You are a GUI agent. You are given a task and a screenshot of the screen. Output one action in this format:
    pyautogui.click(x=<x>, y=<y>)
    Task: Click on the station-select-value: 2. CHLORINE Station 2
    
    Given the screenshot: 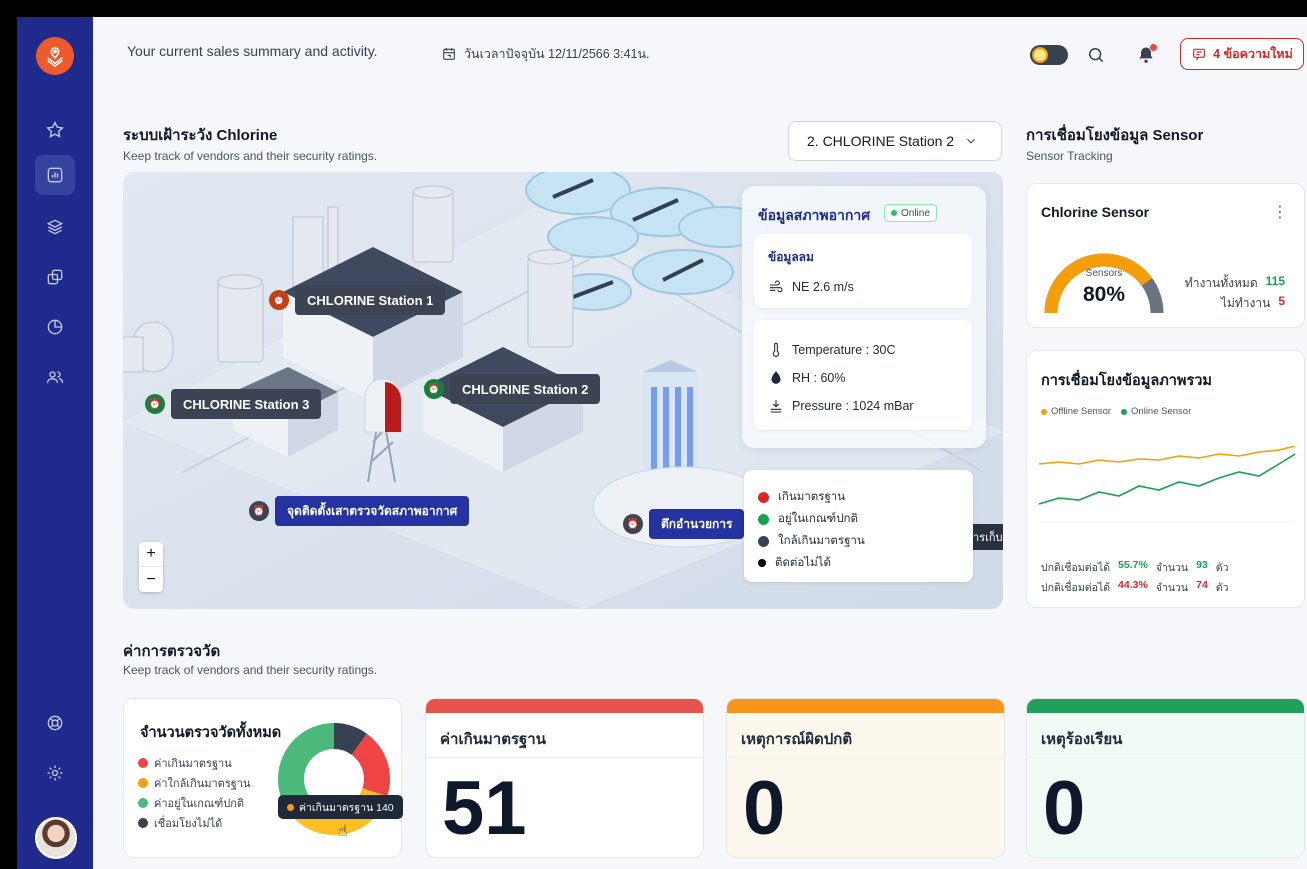 What is the action you would take?
    pyautogui.click(x=881, y=141)
    